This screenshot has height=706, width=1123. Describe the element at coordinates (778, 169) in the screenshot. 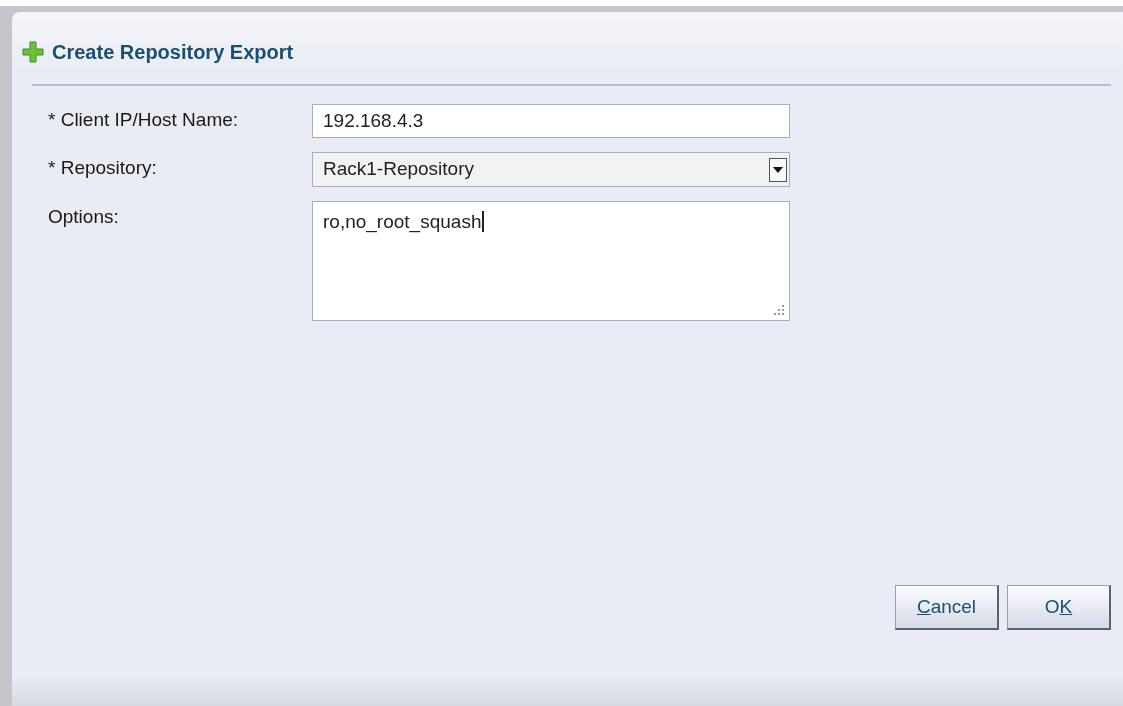

I see `caret-icon` at that location.